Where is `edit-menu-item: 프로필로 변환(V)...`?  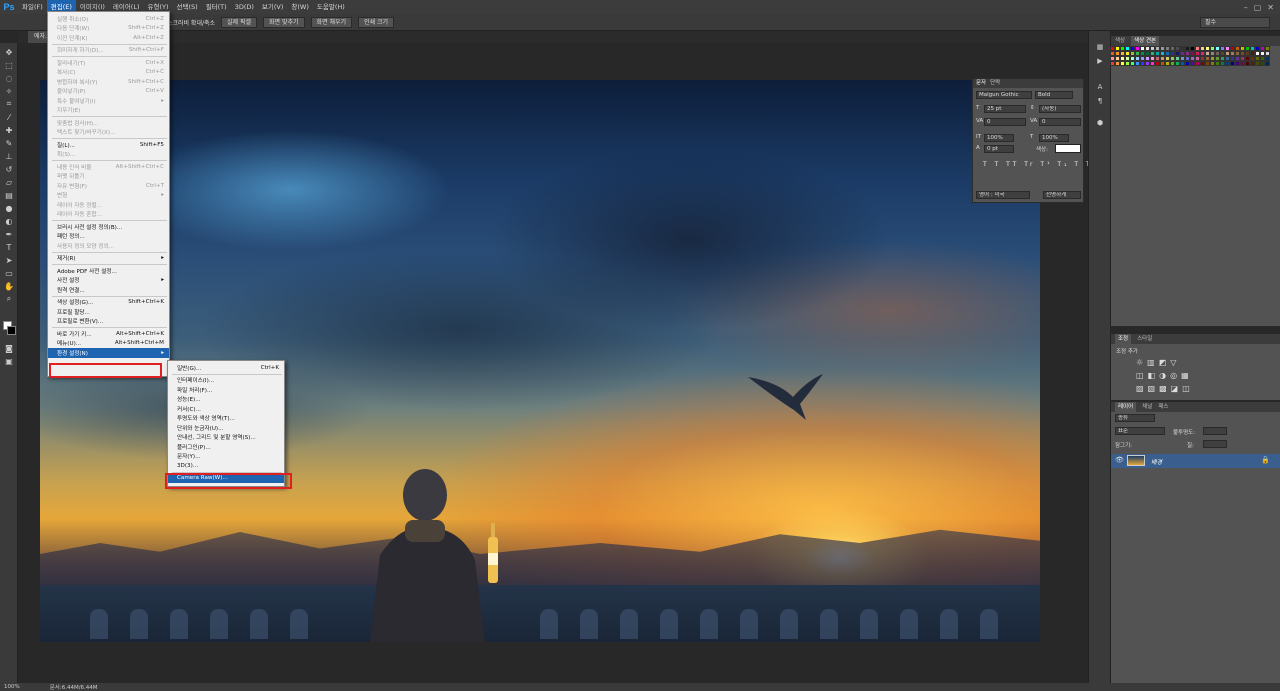
edit-menu-item: 프로필로 변환(V)... is located at coordinates (108, 322).